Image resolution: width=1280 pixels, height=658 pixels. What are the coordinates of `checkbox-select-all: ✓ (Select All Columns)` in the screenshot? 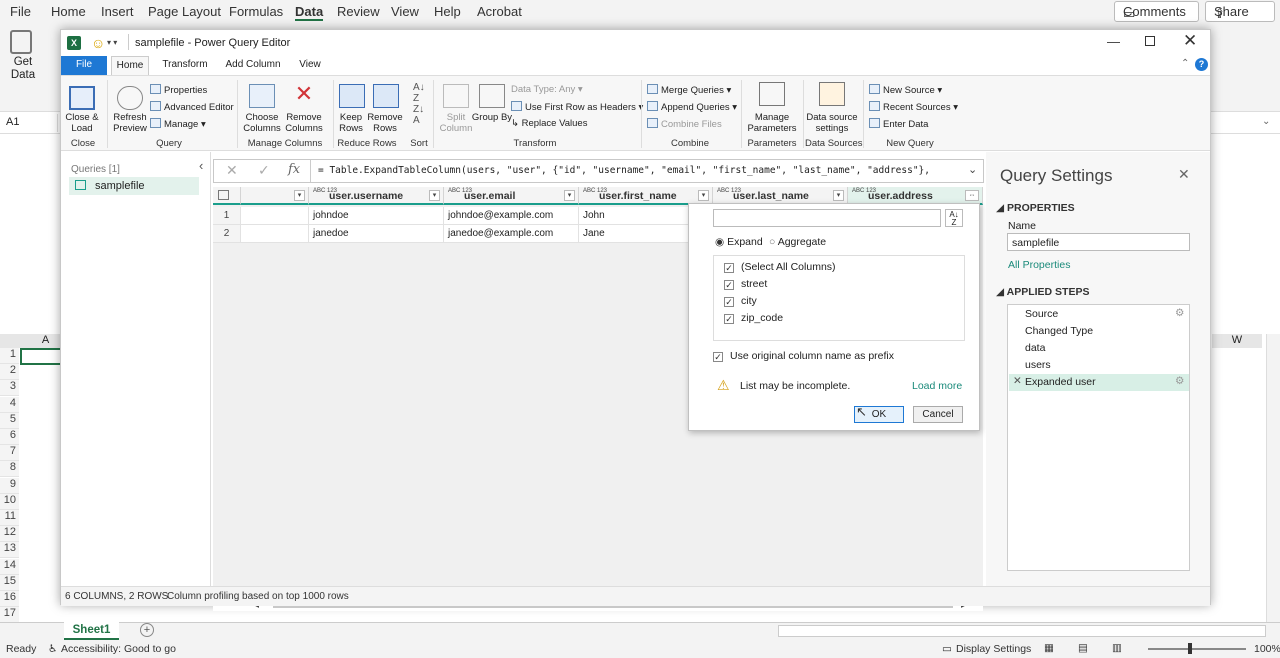 It's located at (780, 267).